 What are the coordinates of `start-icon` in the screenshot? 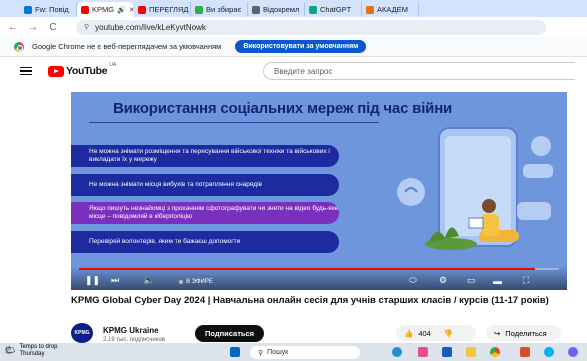 It's located at (235, 352).